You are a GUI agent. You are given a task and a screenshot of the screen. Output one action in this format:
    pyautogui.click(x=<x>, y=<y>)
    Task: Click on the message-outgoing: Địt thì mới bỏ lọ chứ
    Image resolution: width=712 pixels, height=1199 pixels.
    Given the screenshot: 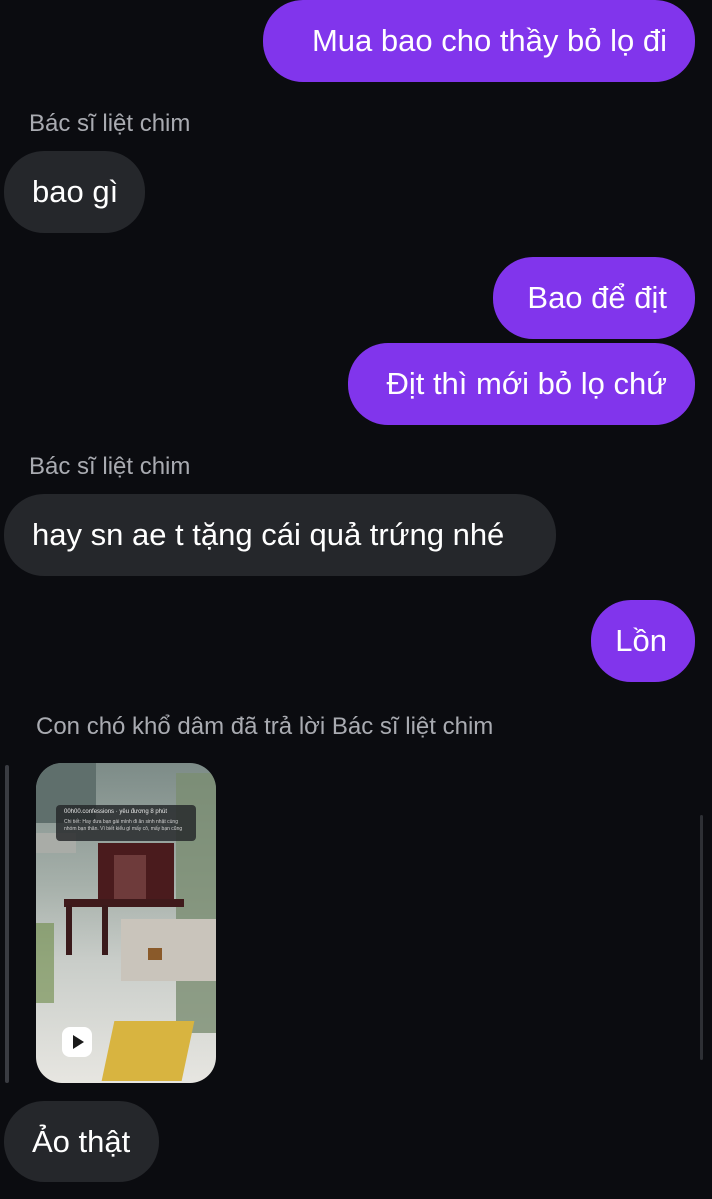 What is the action you would take?
    pyautogui.click(x=521, y=384)
    